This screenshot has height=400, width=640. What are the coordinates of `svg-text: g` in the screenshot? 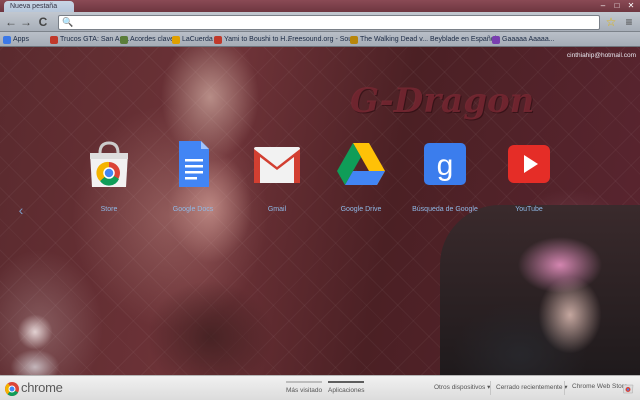 It's located at (445, 165).